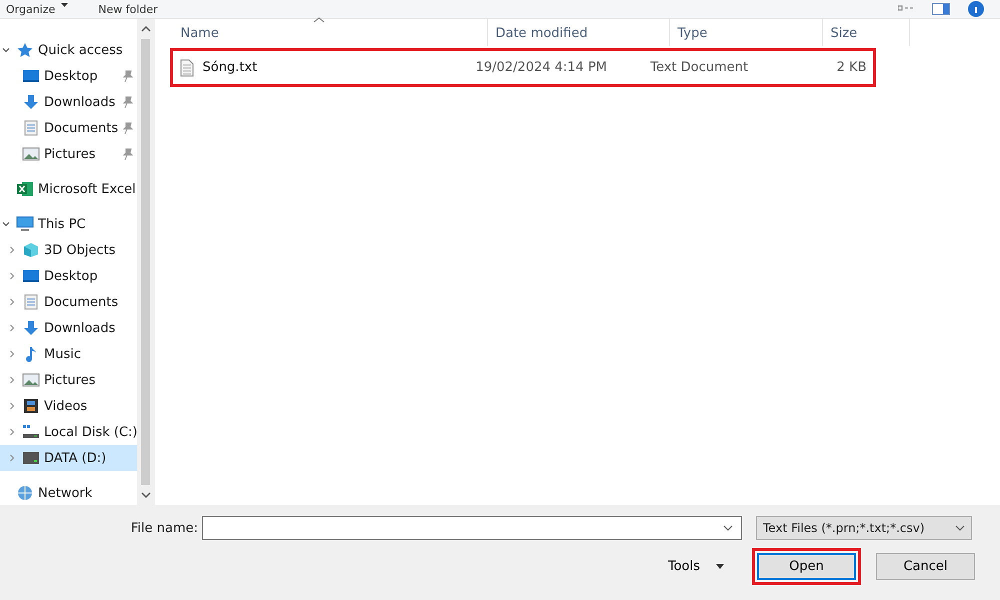 The image size is (1000, 600). I want to click on sidebar-item: This PC, so click(69, 224).